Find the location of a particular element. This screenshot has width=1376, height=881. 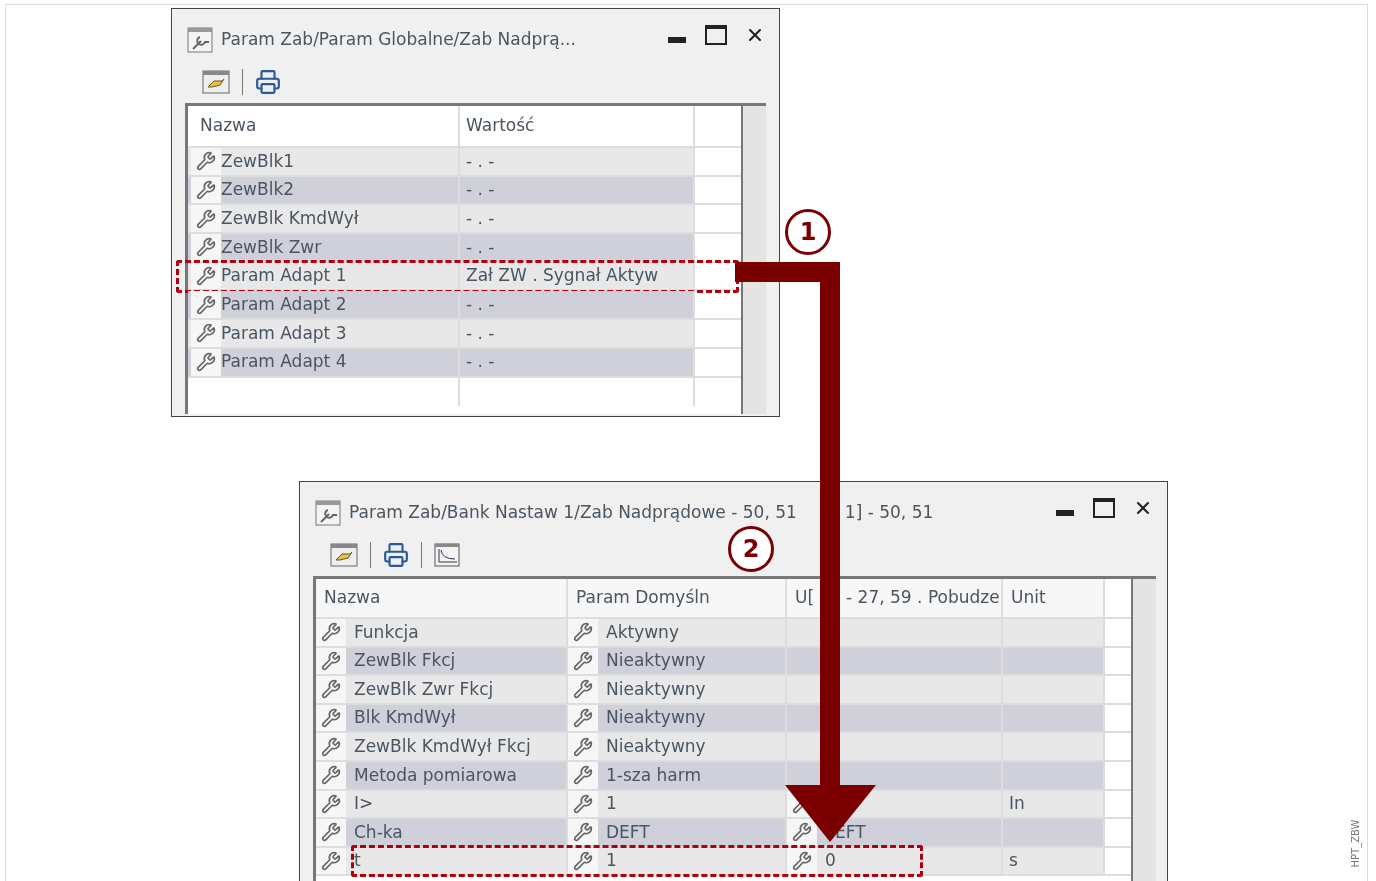

table-row: Param Adapt 3 - . - is located at coordinates (441, 333).